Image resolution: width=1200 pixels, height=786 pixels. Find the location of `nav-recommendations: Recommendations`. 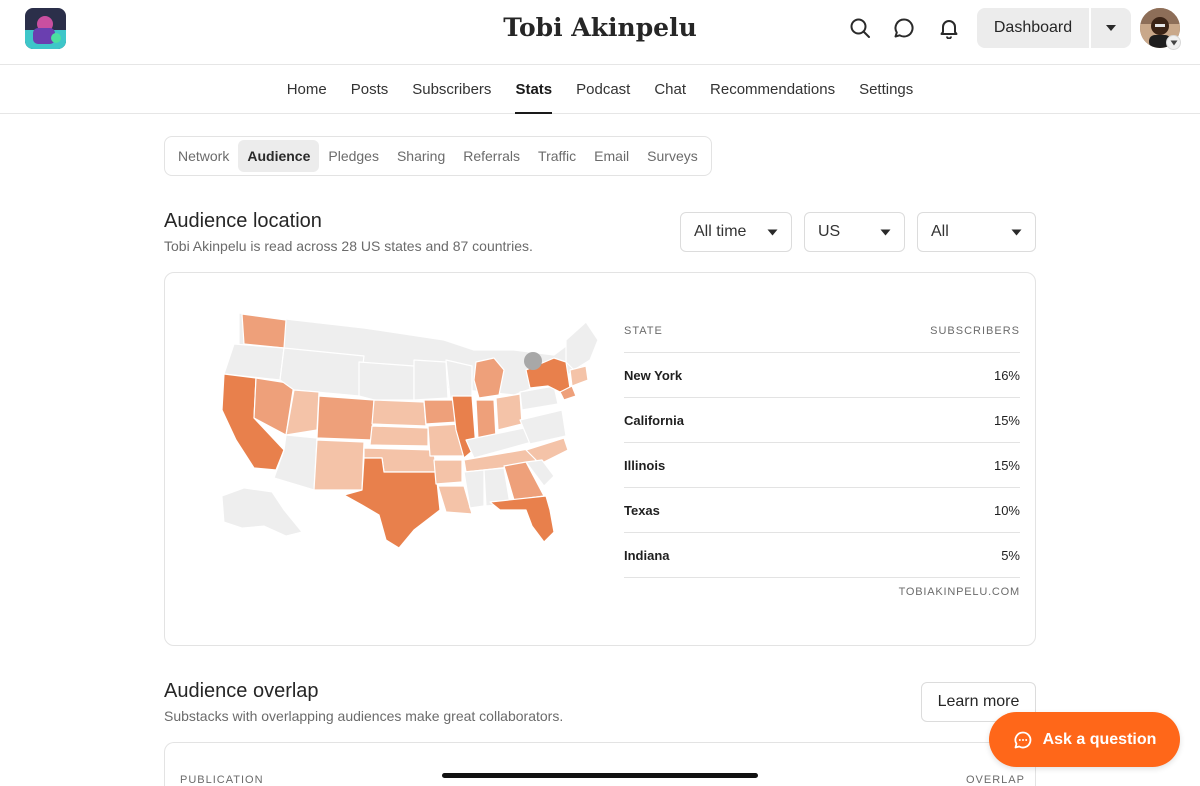

nav-recommendations: Recommendations is located at coordinates (772, 90).